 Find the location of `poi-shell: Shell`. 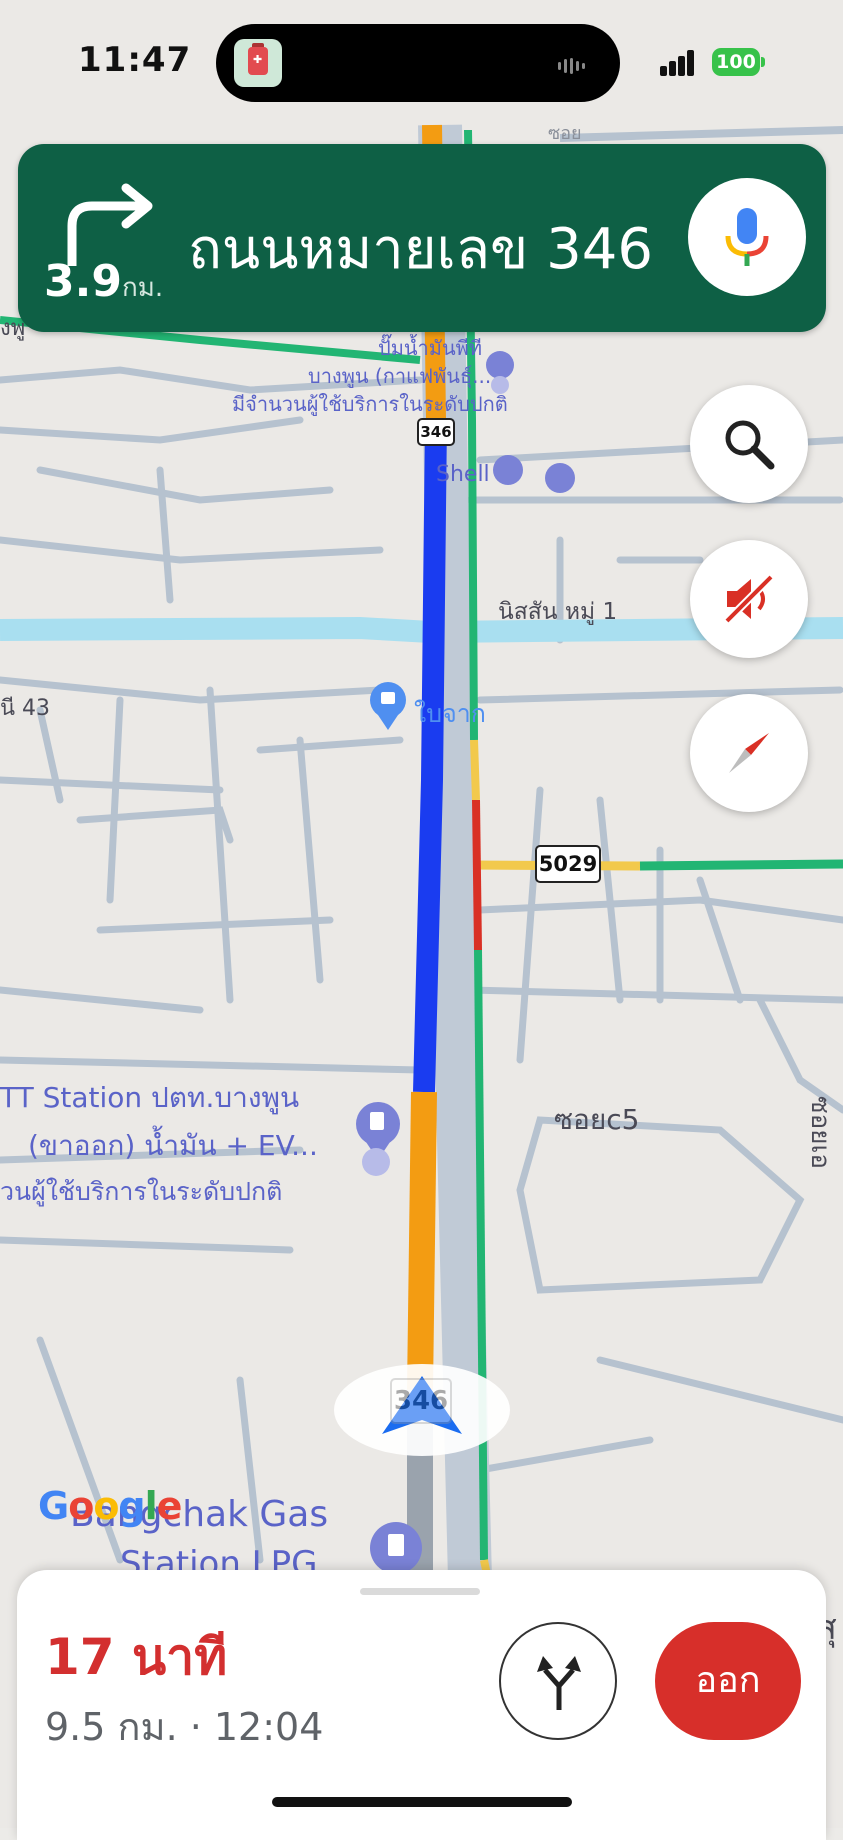

poi-shell: Shell is located at coordinates (463, 474).